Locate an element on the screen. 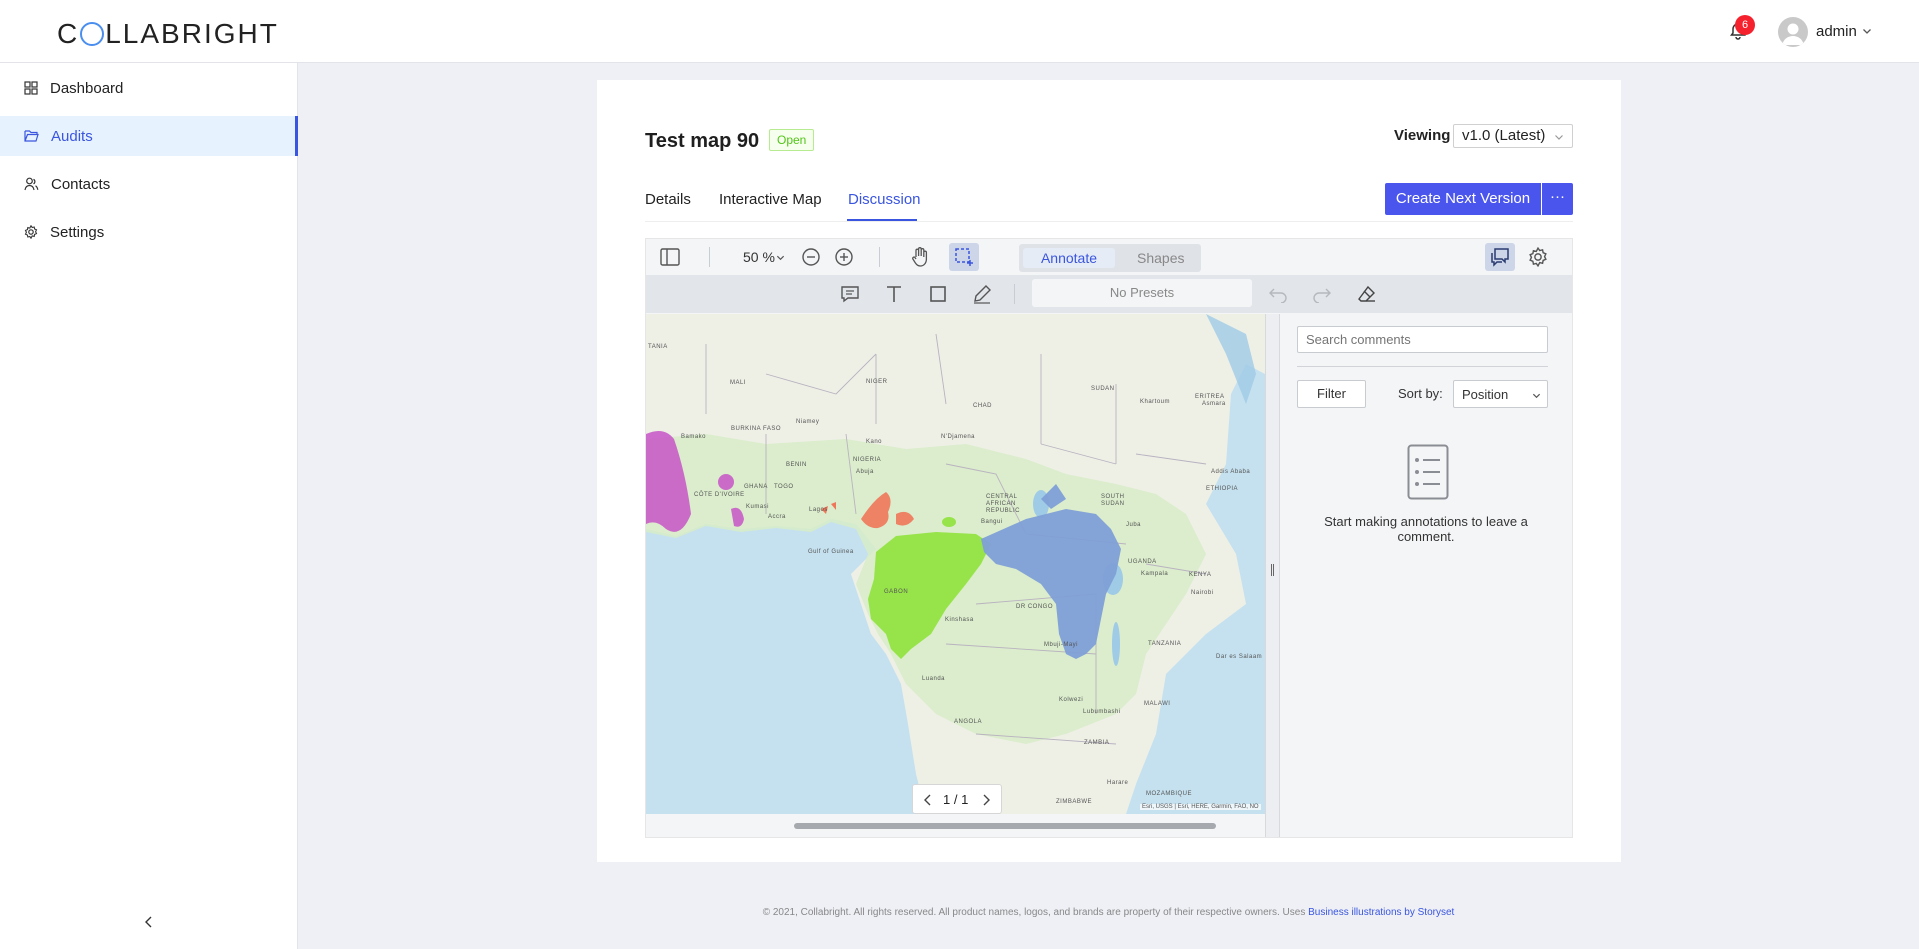 The height and width of the screenshot is (949, 1919). map-label: BENIN is located at coordinates (796, 465).